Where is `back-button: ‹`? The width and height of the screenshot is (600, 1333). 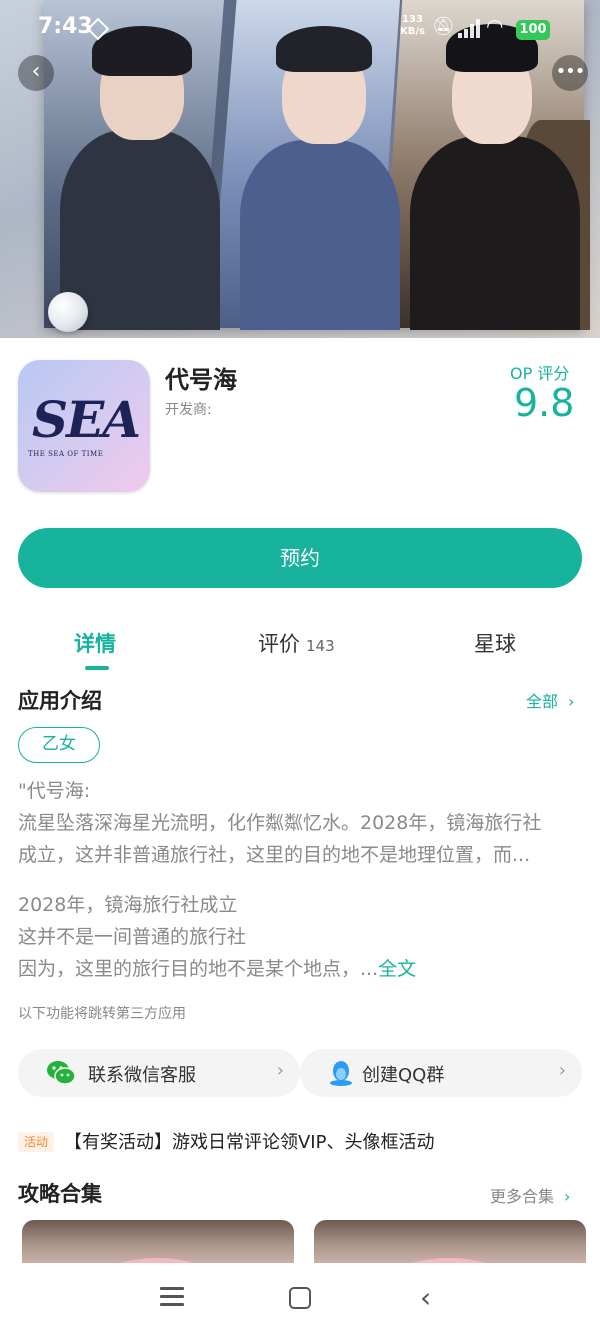
back-button: ‹ is located at coordinates (36, 73).